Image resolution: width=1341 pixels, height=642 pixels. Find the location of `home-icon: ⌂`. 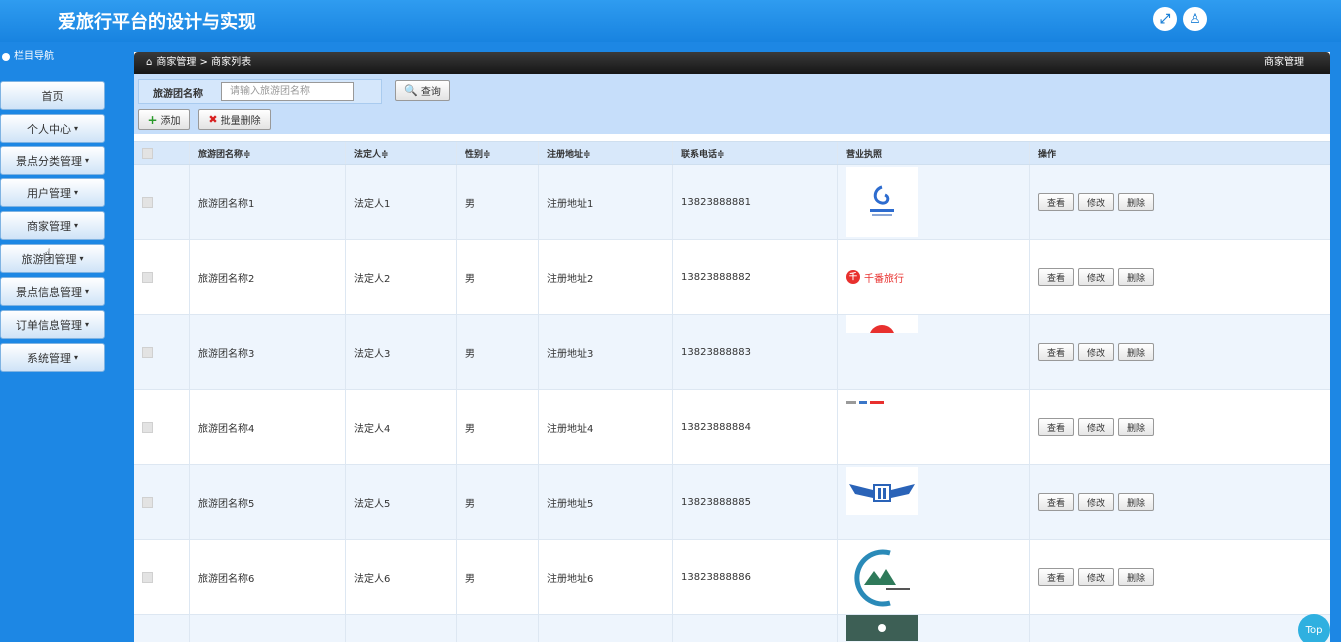

home-icon: ⌂ is located at coordinates (149, 63).